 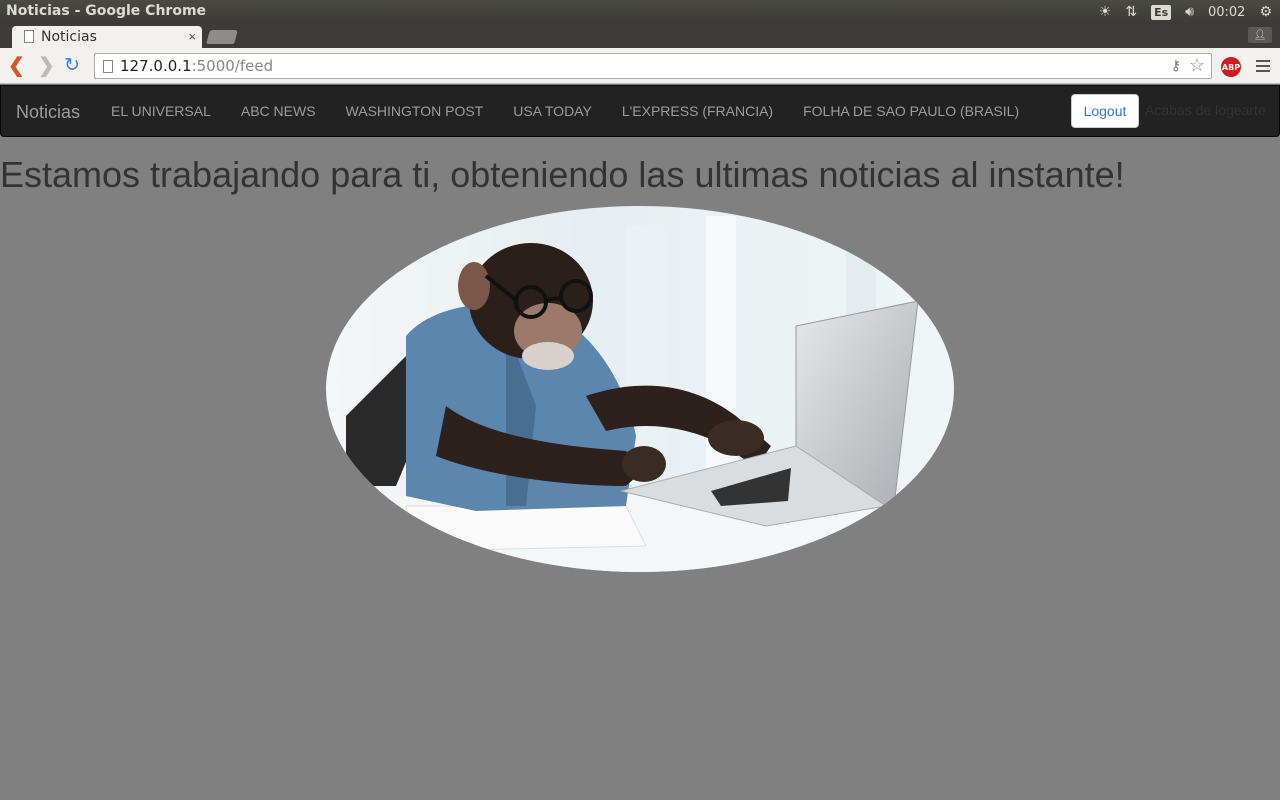 What do you see at coordinates (1176, 65) in the screenshot?
I see `key-icon: ⚷` at bounding box center [1176, 65].